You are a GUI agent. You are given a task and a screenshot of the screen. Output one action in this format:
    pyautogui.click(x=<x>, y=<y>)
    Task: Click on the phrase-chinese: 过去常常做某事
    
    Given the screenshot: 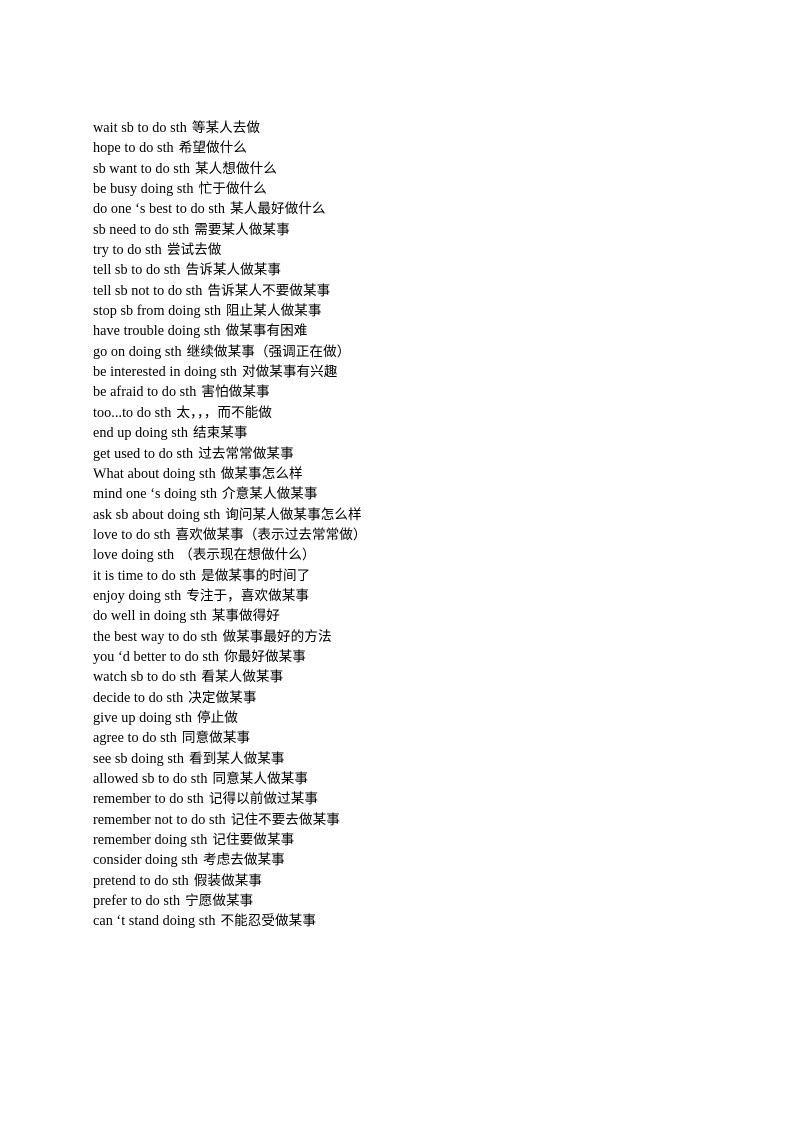 What is the action you would take?
    pyautogui.click(x=246, y=453)
    